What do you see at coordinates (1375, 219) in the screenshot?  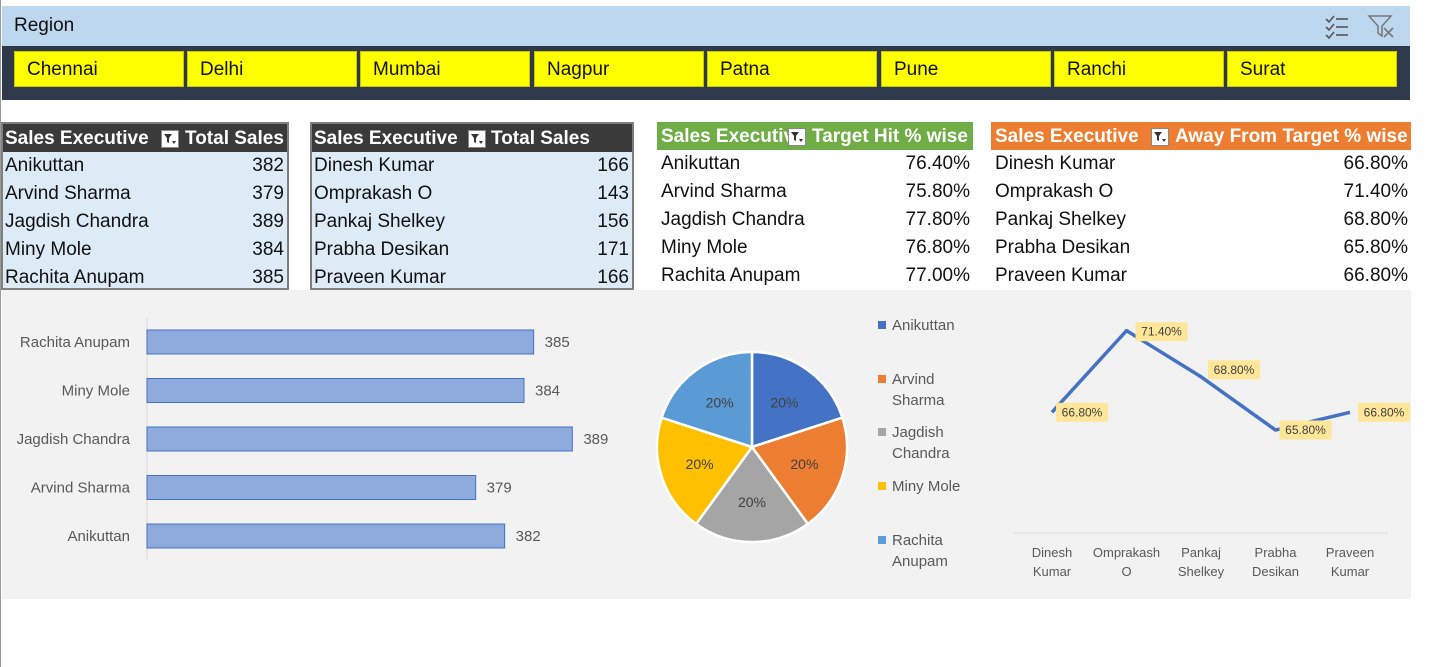 I see `row-value: 68.80%` at bounding box center [1375, 219].